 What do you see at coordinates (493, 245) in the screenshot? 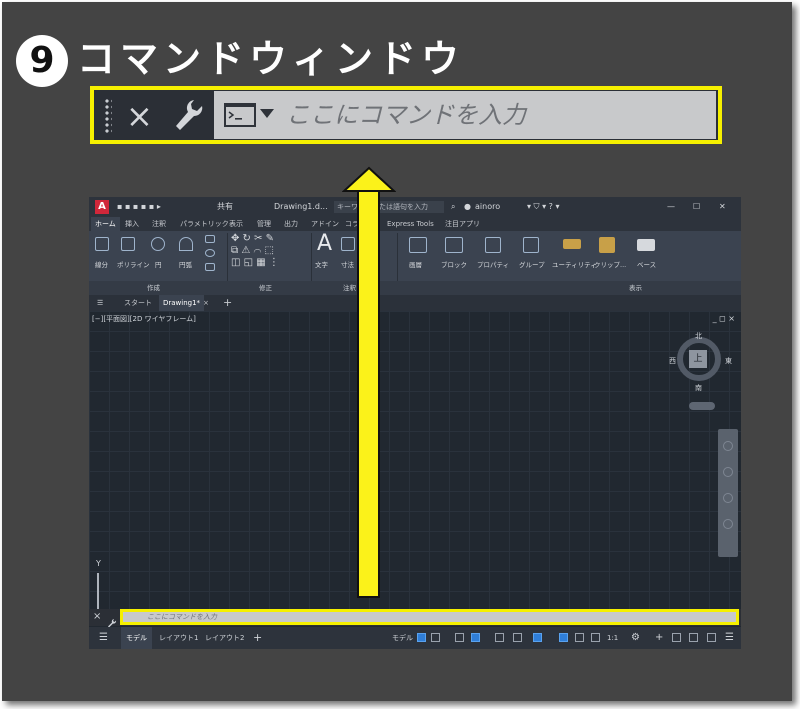
I see `properties-icon` at bounding box center [493, 245].